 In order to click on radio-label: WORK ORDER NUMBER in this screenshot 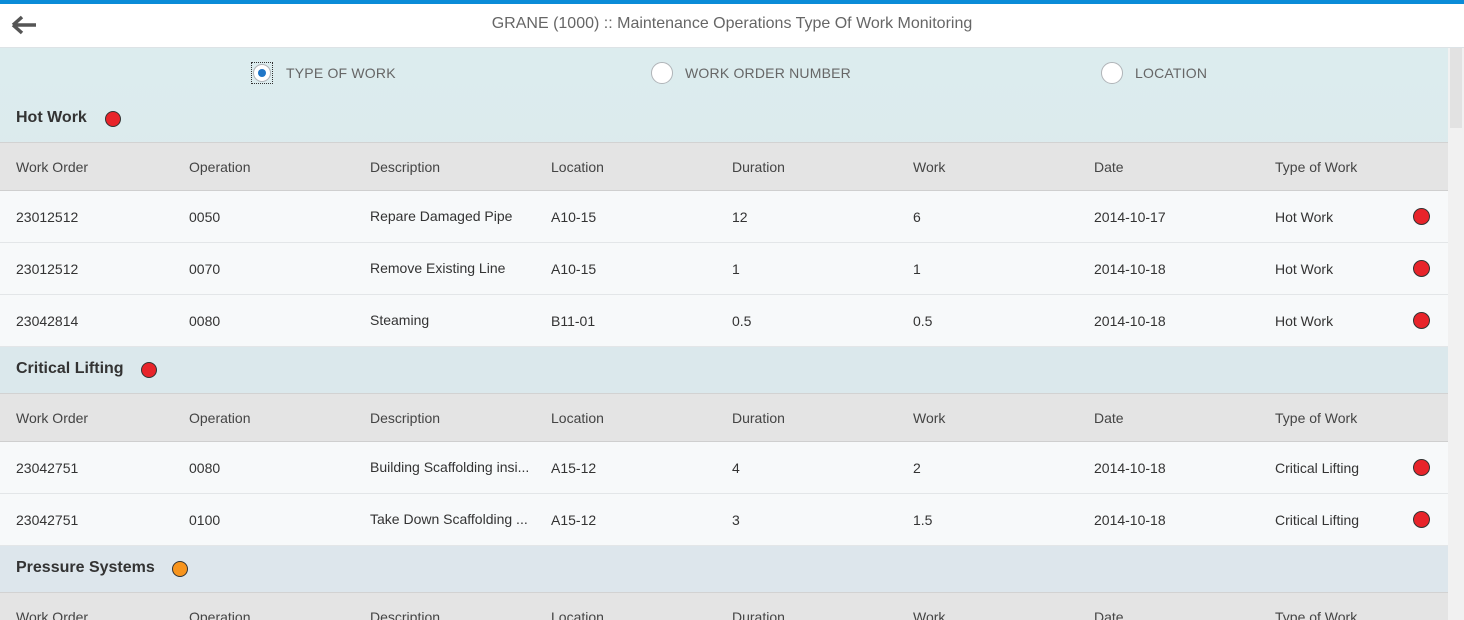, I will do `click(768, 73)`.